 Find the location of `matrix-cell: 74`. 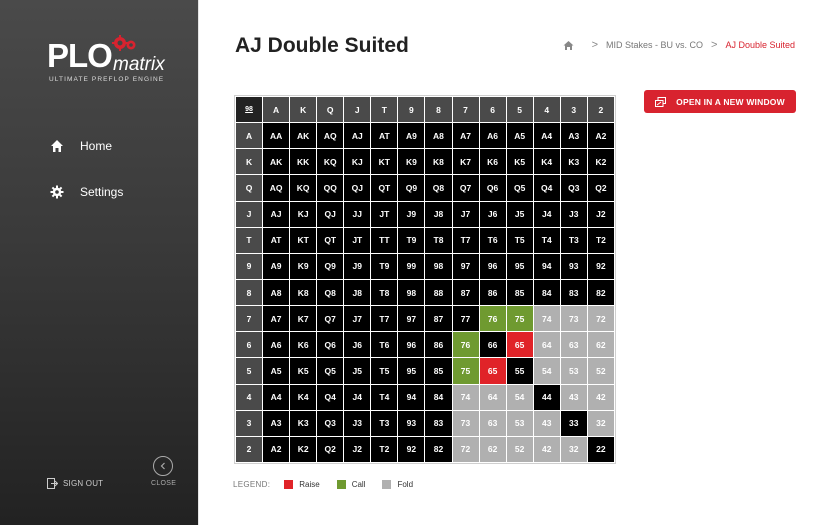

matrix-cell: 74 is located at coordinates (465, 397).